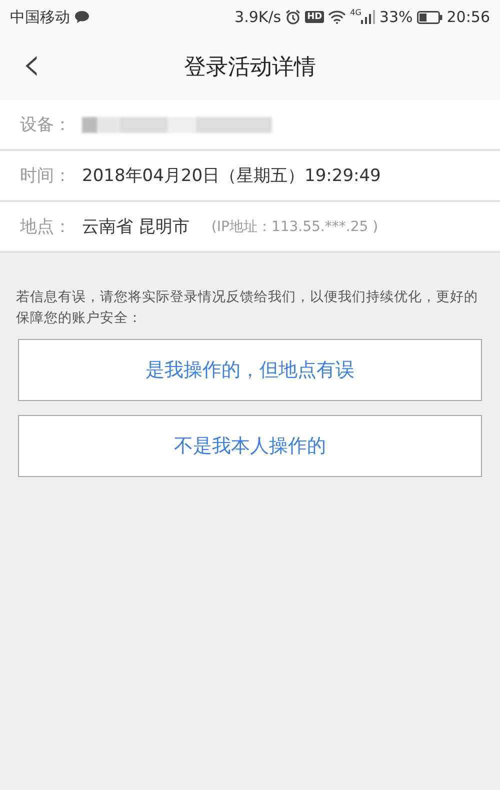 The width and height of the screenshot is (500, 790). Describe the element at coordinates (368, 17) in the screenshot. I see `signal-icon` at that location.